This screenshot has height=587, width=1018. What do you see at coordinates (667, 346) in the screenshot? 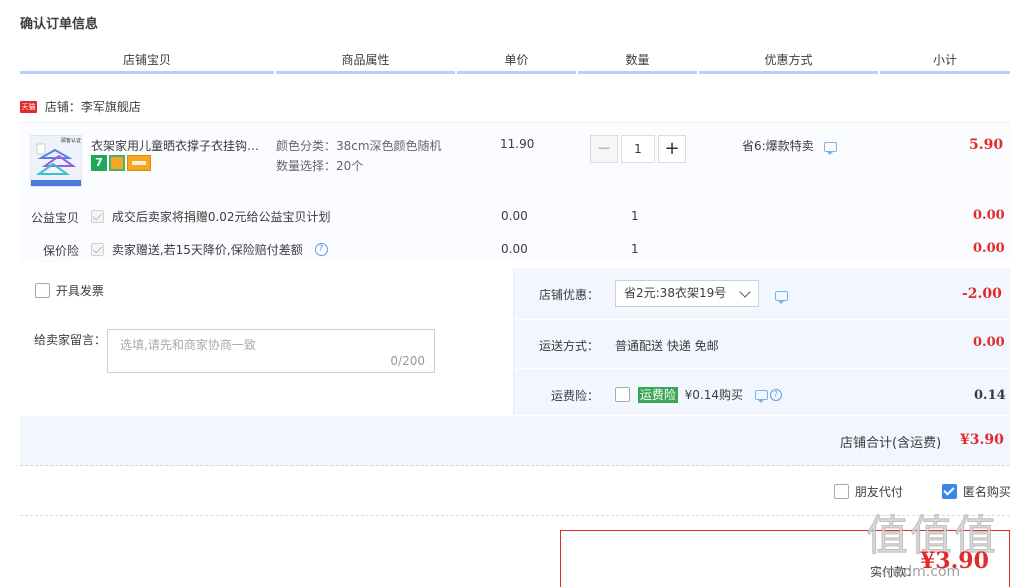
I see `shipping-value: 普通配送 快递 免邮` at bounding box center [667, 346].